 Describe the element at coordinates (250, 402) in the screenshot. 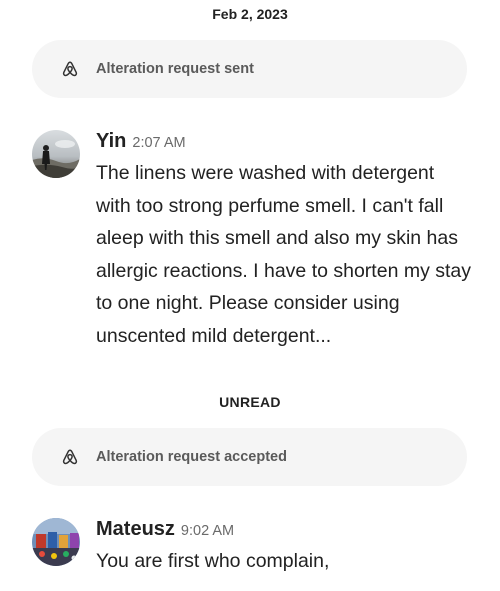

I see `unread-divider: UNREAD` at that location.